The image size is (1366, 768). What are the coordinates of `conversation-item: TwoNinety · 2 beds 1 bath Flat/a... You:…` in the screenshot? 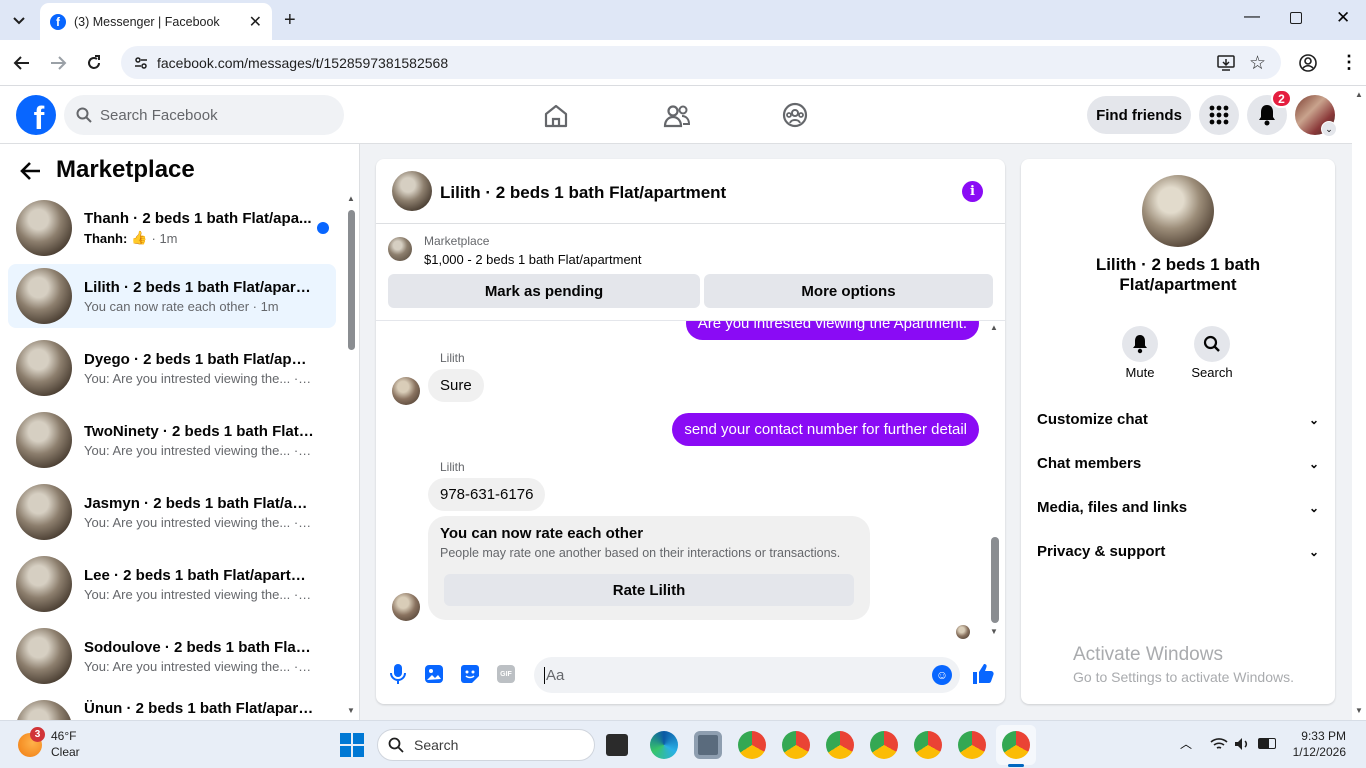 It's located at (172, 440).